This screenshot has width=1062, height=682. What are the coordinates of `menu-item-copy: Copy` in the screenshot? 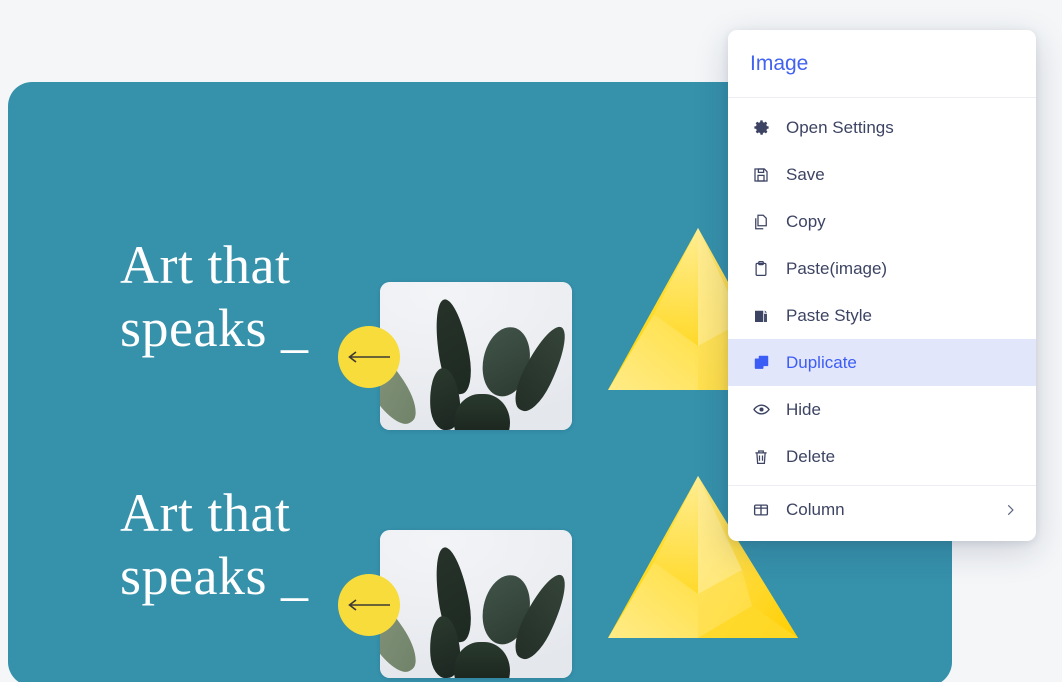 It's located at (882, 221).